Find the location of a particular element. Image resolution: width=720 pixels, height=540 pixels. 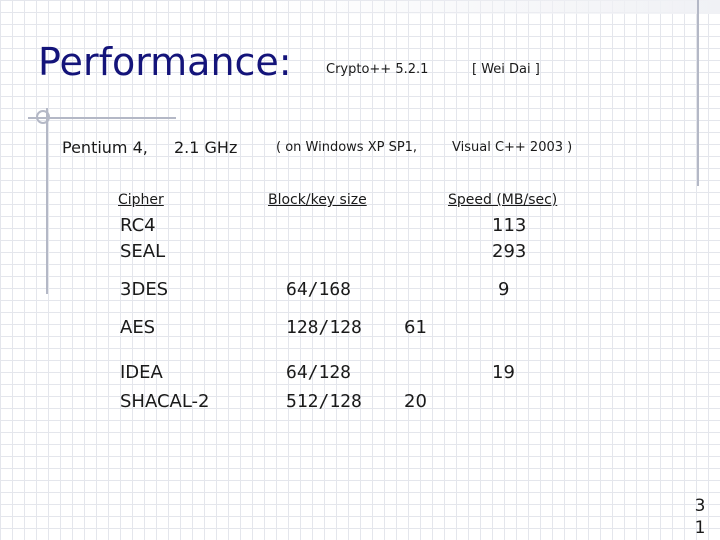

cipher-aes: AES is located at coordinates (138, 327).